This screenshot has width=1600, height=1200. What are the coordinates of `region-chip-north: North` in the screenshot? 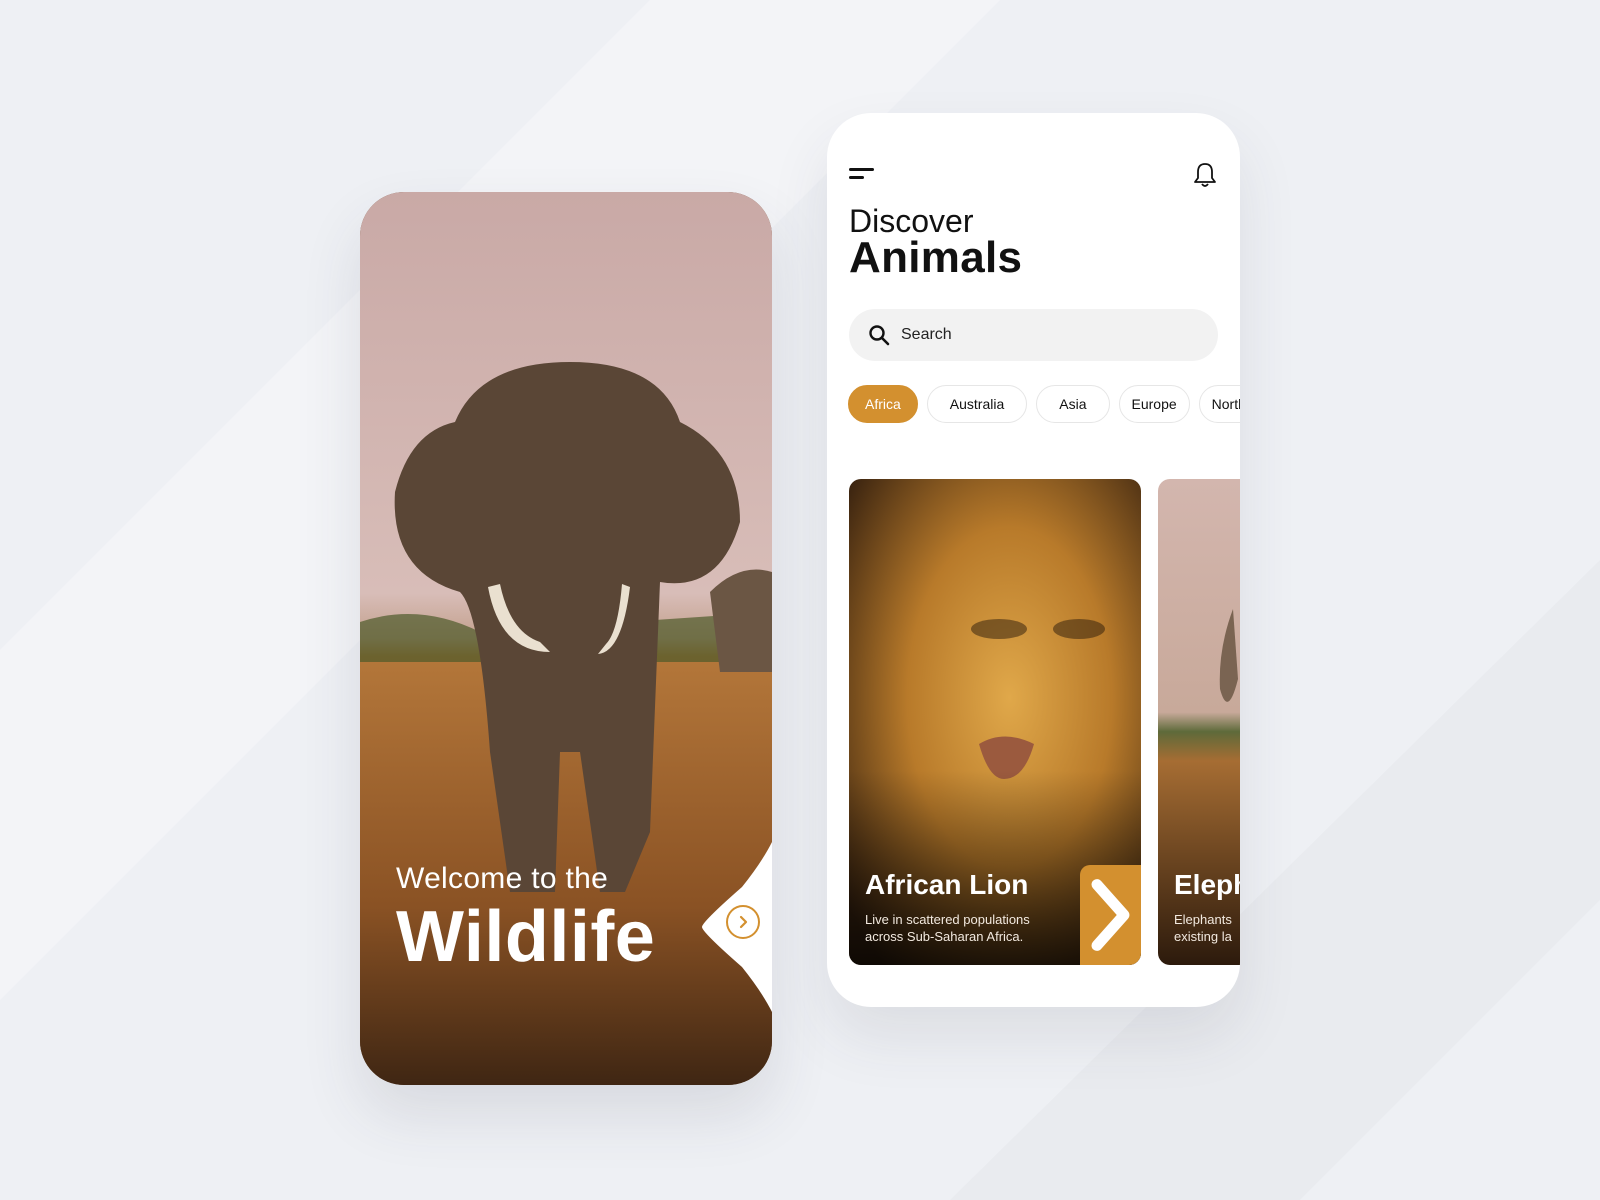 It's located at (1219, 404).